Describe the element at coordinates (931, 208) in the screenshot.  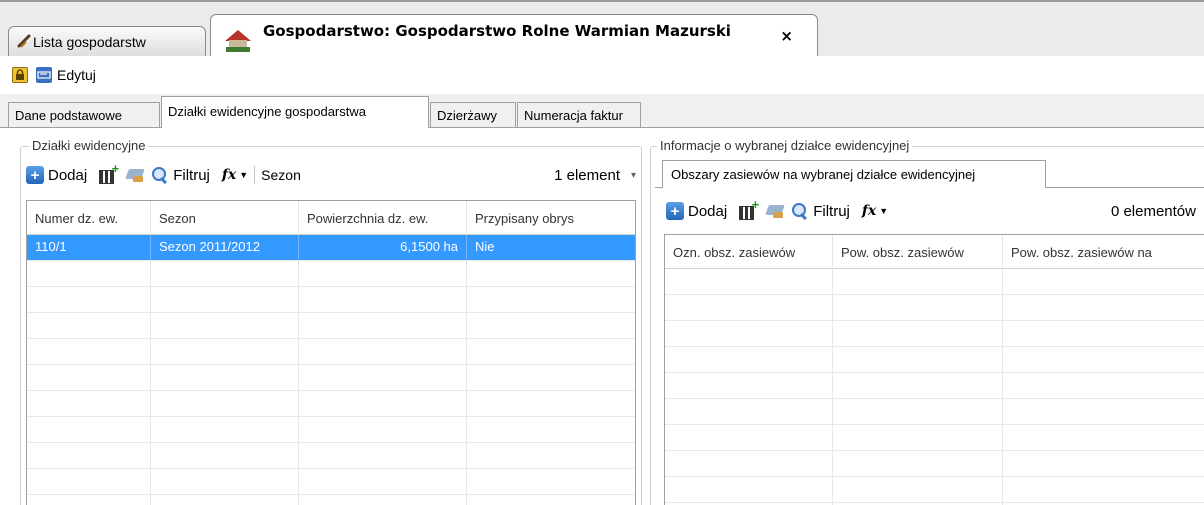
I see `crop-areas-toolbar: + Dodaj Filtruj fx ▼ 0 elementów` at that location.